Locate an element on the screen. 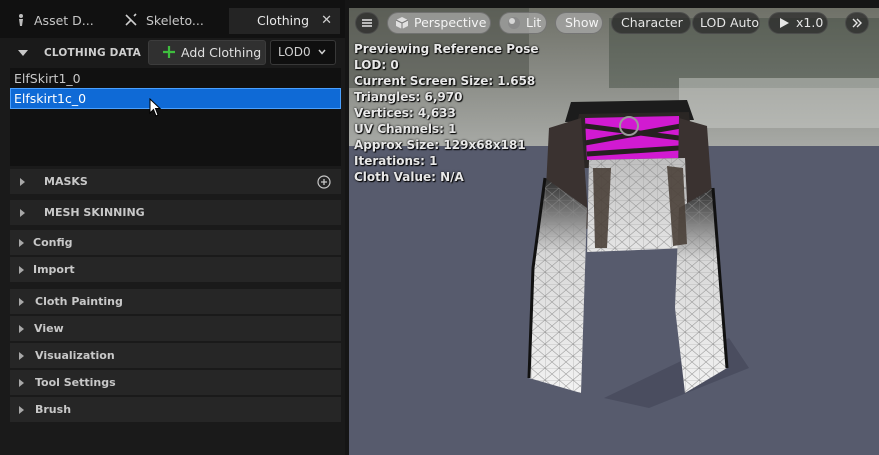 The width and height of the screenshot is (879, 455). stat-vertices: Vertices: 4,633 is located at coordinates (405, 113).